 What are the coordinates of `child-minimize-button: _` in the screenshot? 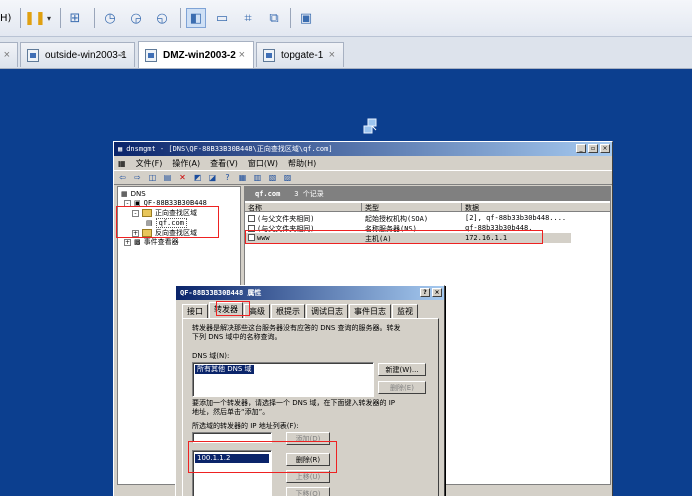 It's located at (581, 148).